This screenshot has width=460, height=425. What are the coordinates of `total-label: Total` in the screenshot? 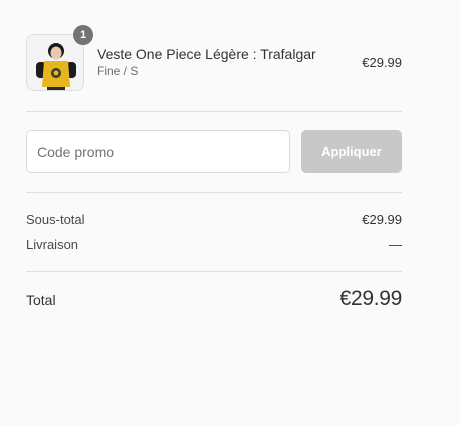 It's located at (41, 300).